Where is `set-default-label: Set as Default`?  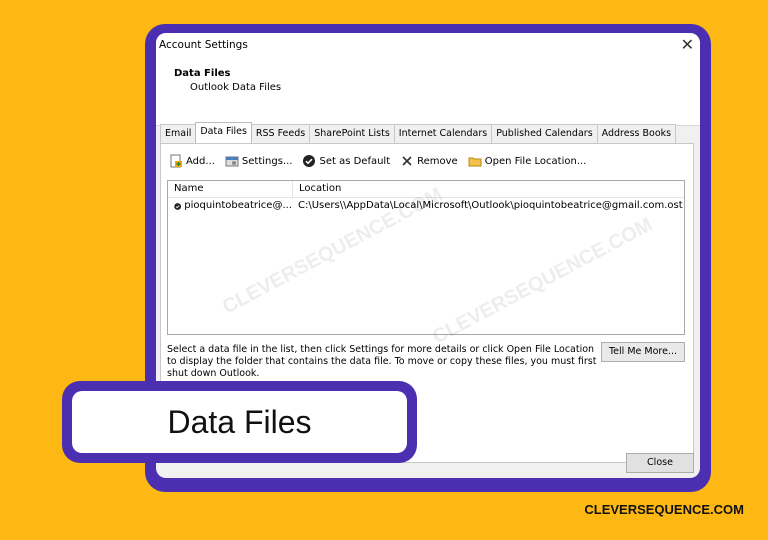 set-default-label: Set as Default is located at coordinates (355, 161).